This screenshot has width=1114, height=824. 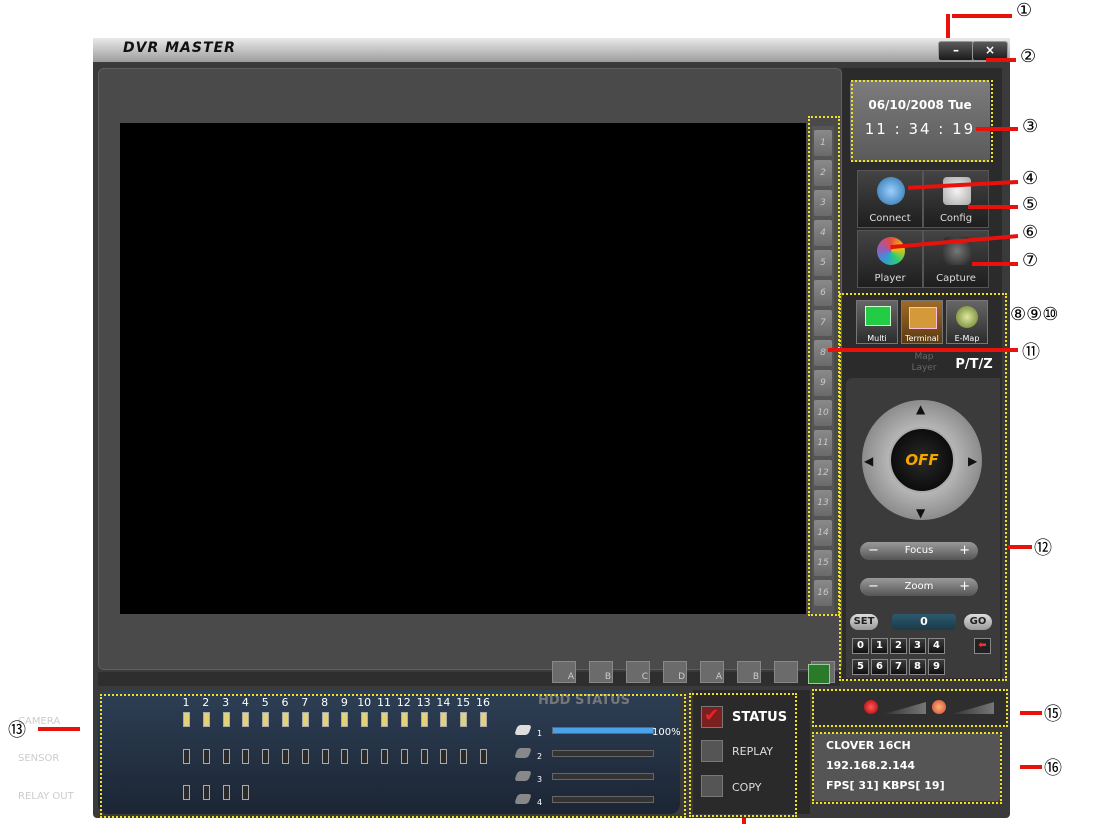 I want to click on annotation-box-io, so click(x=393, y=756).